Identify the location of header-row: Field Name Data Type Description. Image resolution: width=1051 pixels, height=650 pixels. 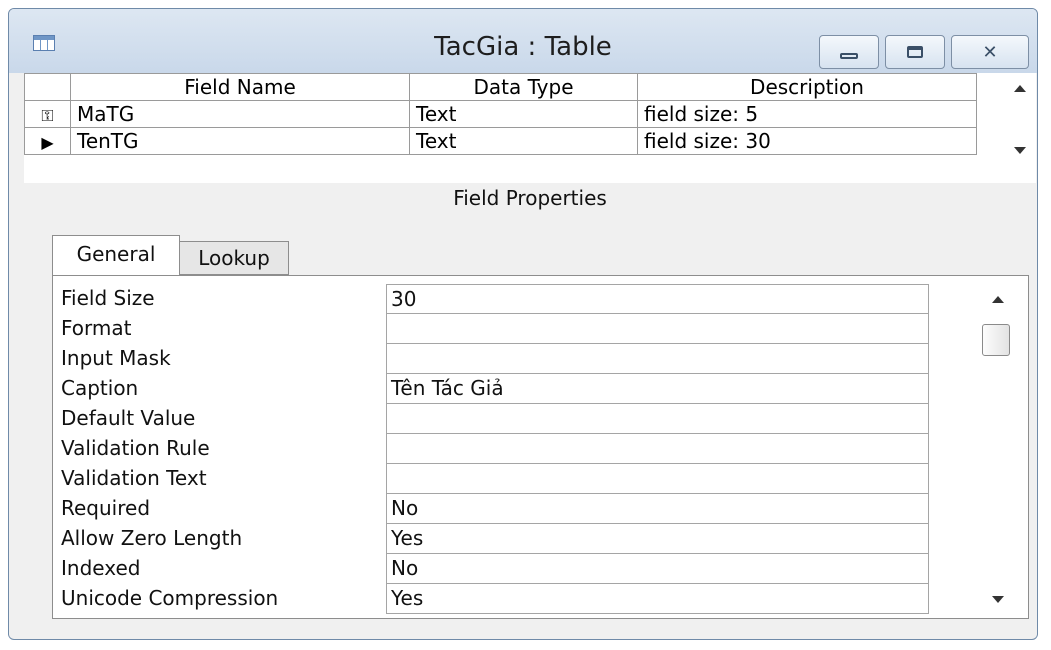
(500, 87).